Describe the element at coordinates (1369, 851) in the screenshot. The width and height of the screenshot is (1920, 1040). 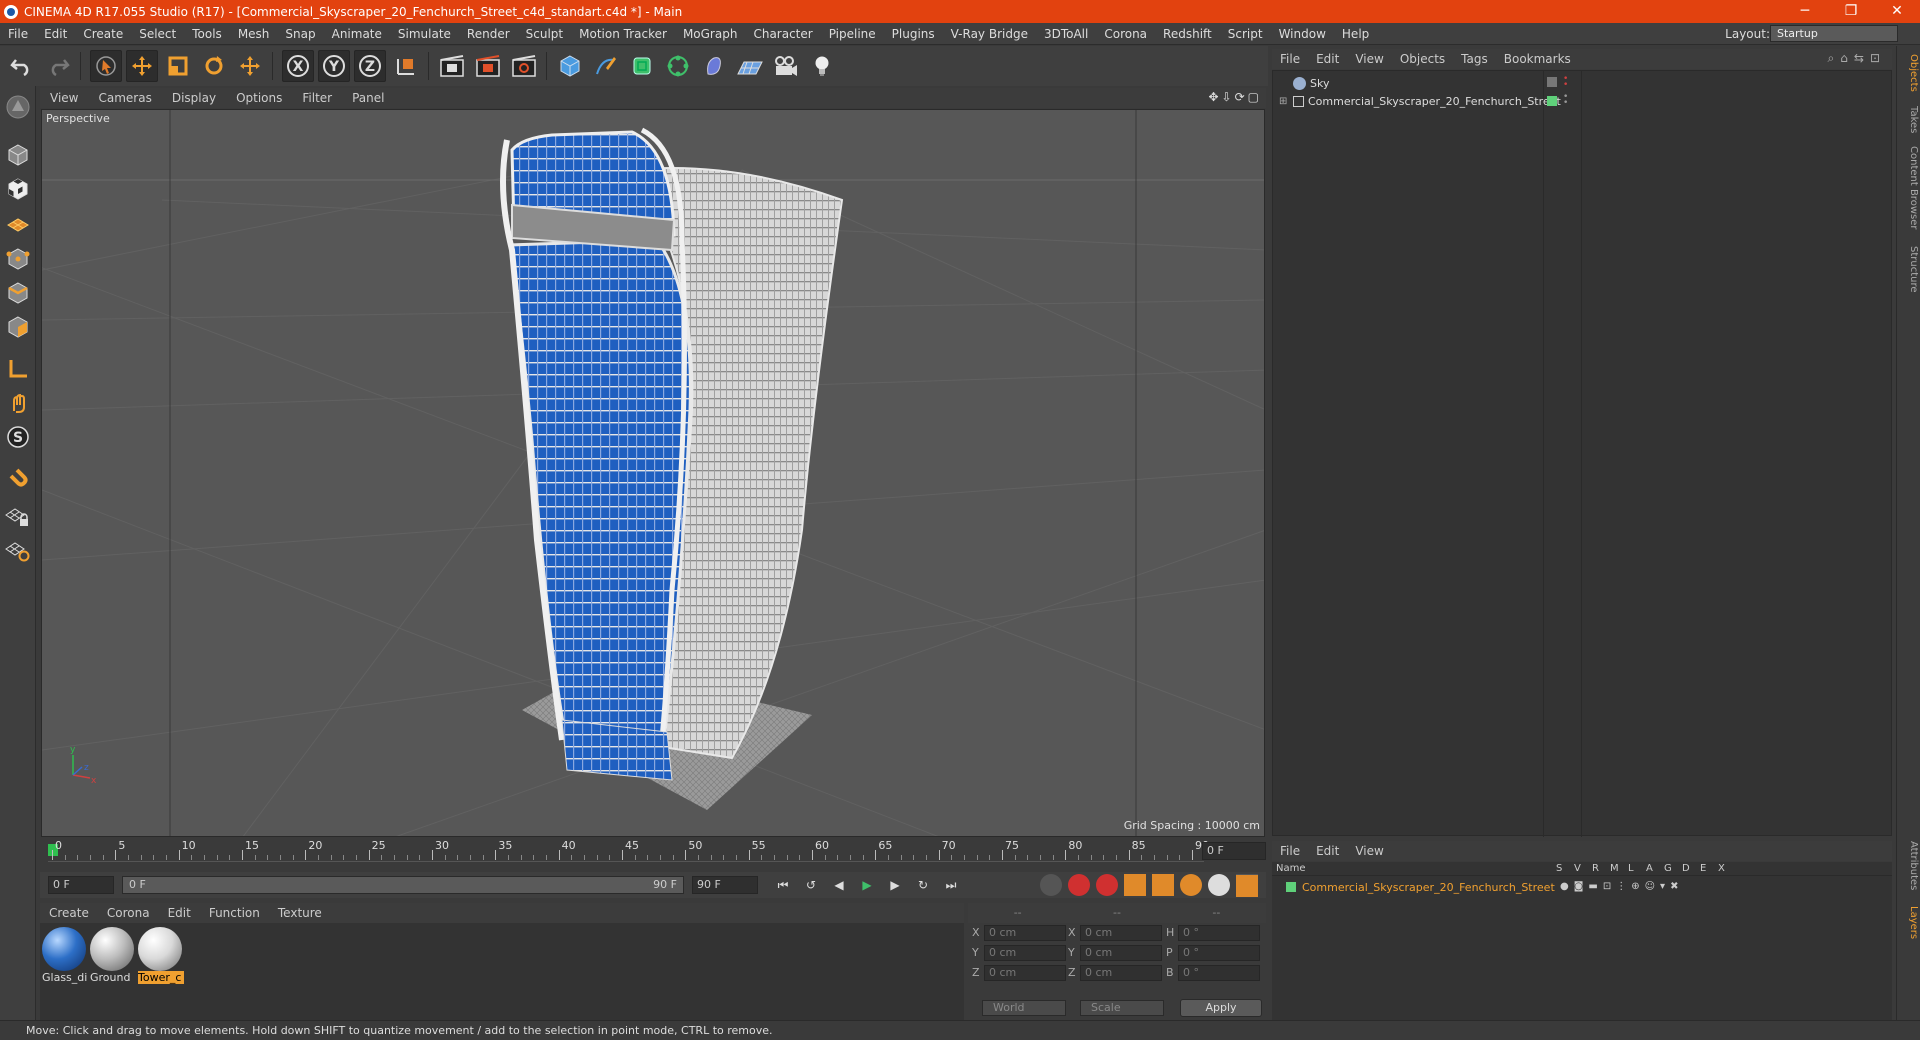
I see `layer-menu-view: View` at that location.